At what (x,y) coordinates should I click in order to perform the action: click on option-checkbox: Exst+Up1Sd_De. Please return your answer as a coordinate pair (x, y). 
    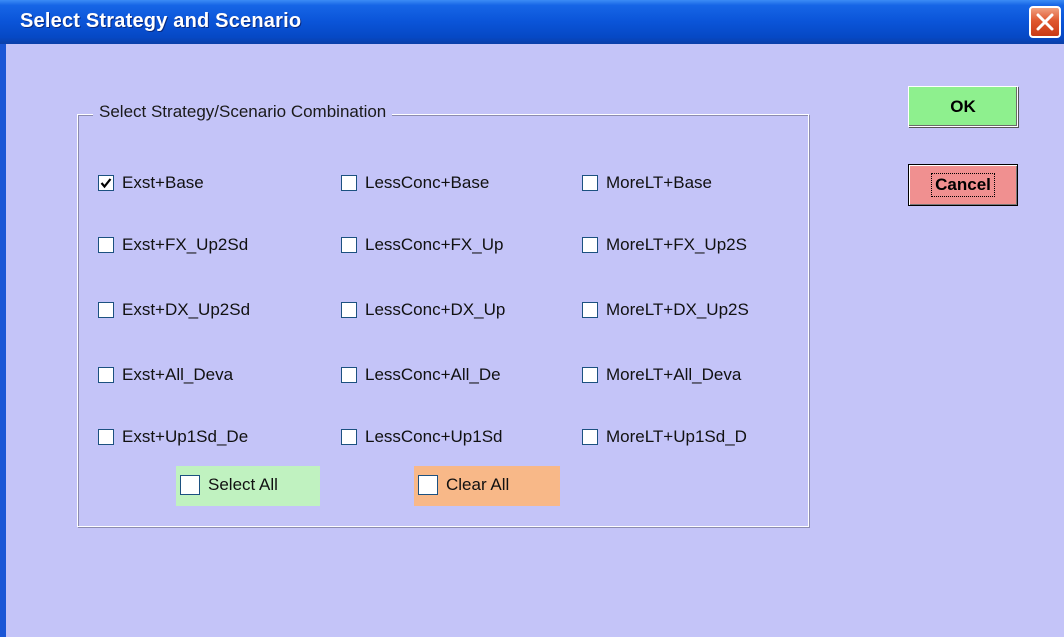
    Looking at the image, I should click on (173, 437).